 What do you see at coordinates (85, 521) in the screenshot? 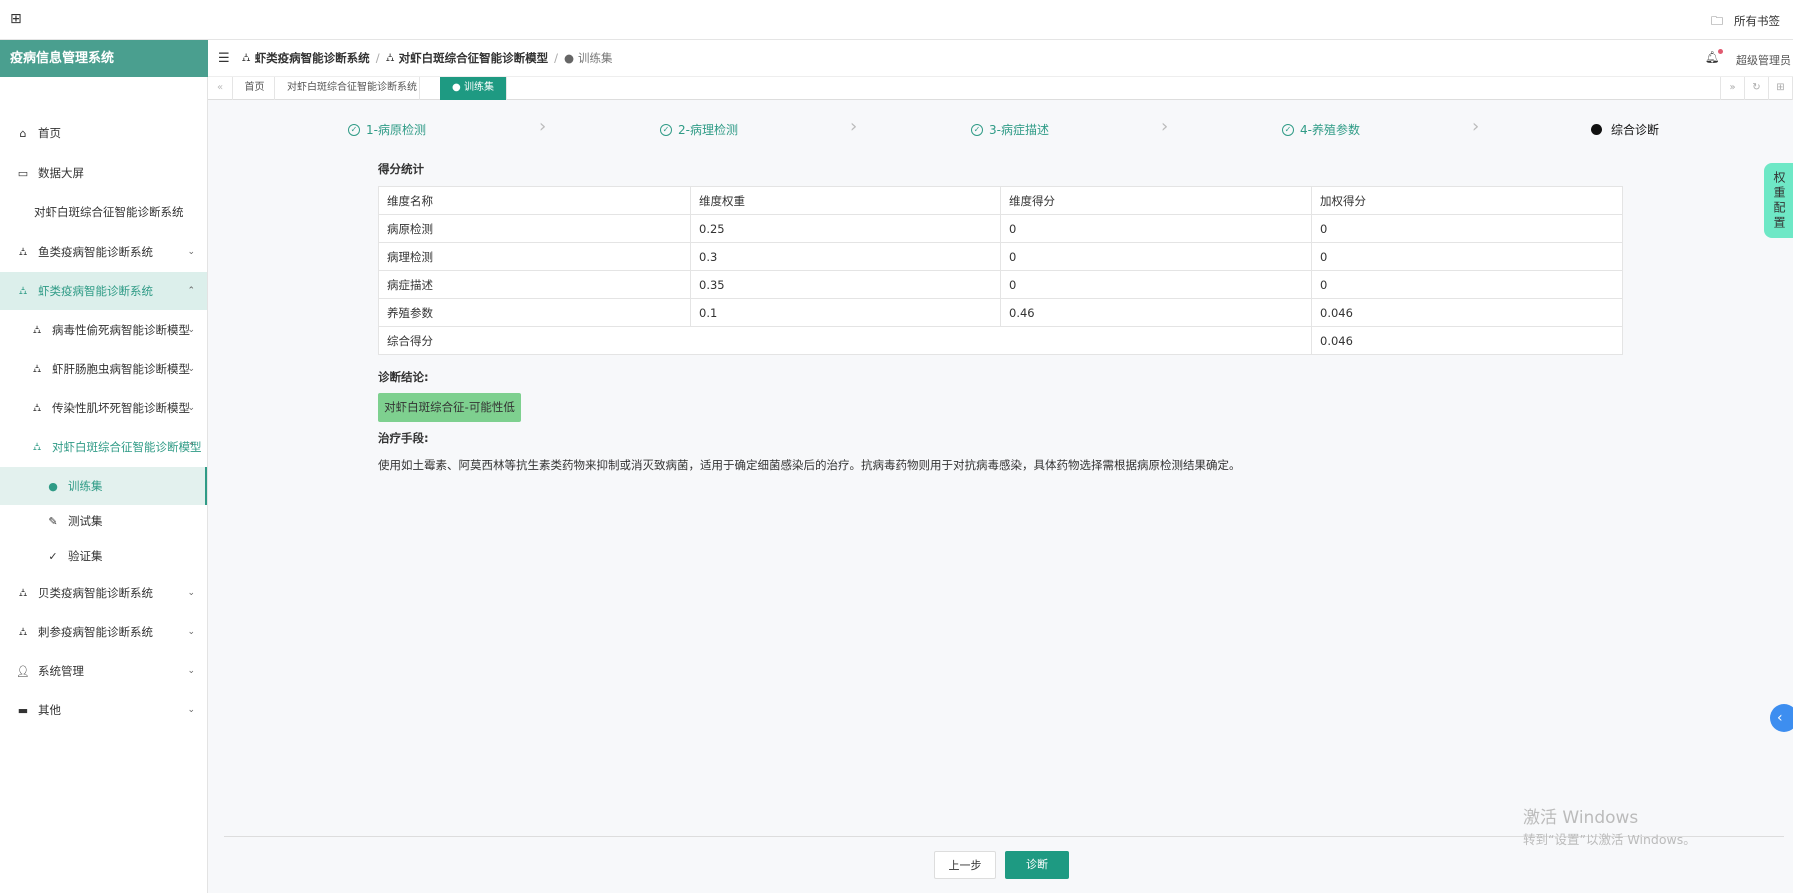
I see `sidebar-item-label: 测试集` at bounding box center [85, 521].